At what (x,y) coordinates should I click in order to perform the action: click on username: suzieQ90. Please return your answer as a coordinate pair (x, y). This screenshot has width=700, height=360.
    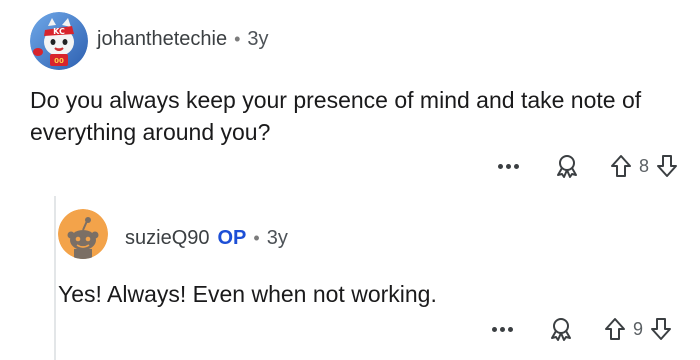
    Looking at the image, I should click on (167, 238).